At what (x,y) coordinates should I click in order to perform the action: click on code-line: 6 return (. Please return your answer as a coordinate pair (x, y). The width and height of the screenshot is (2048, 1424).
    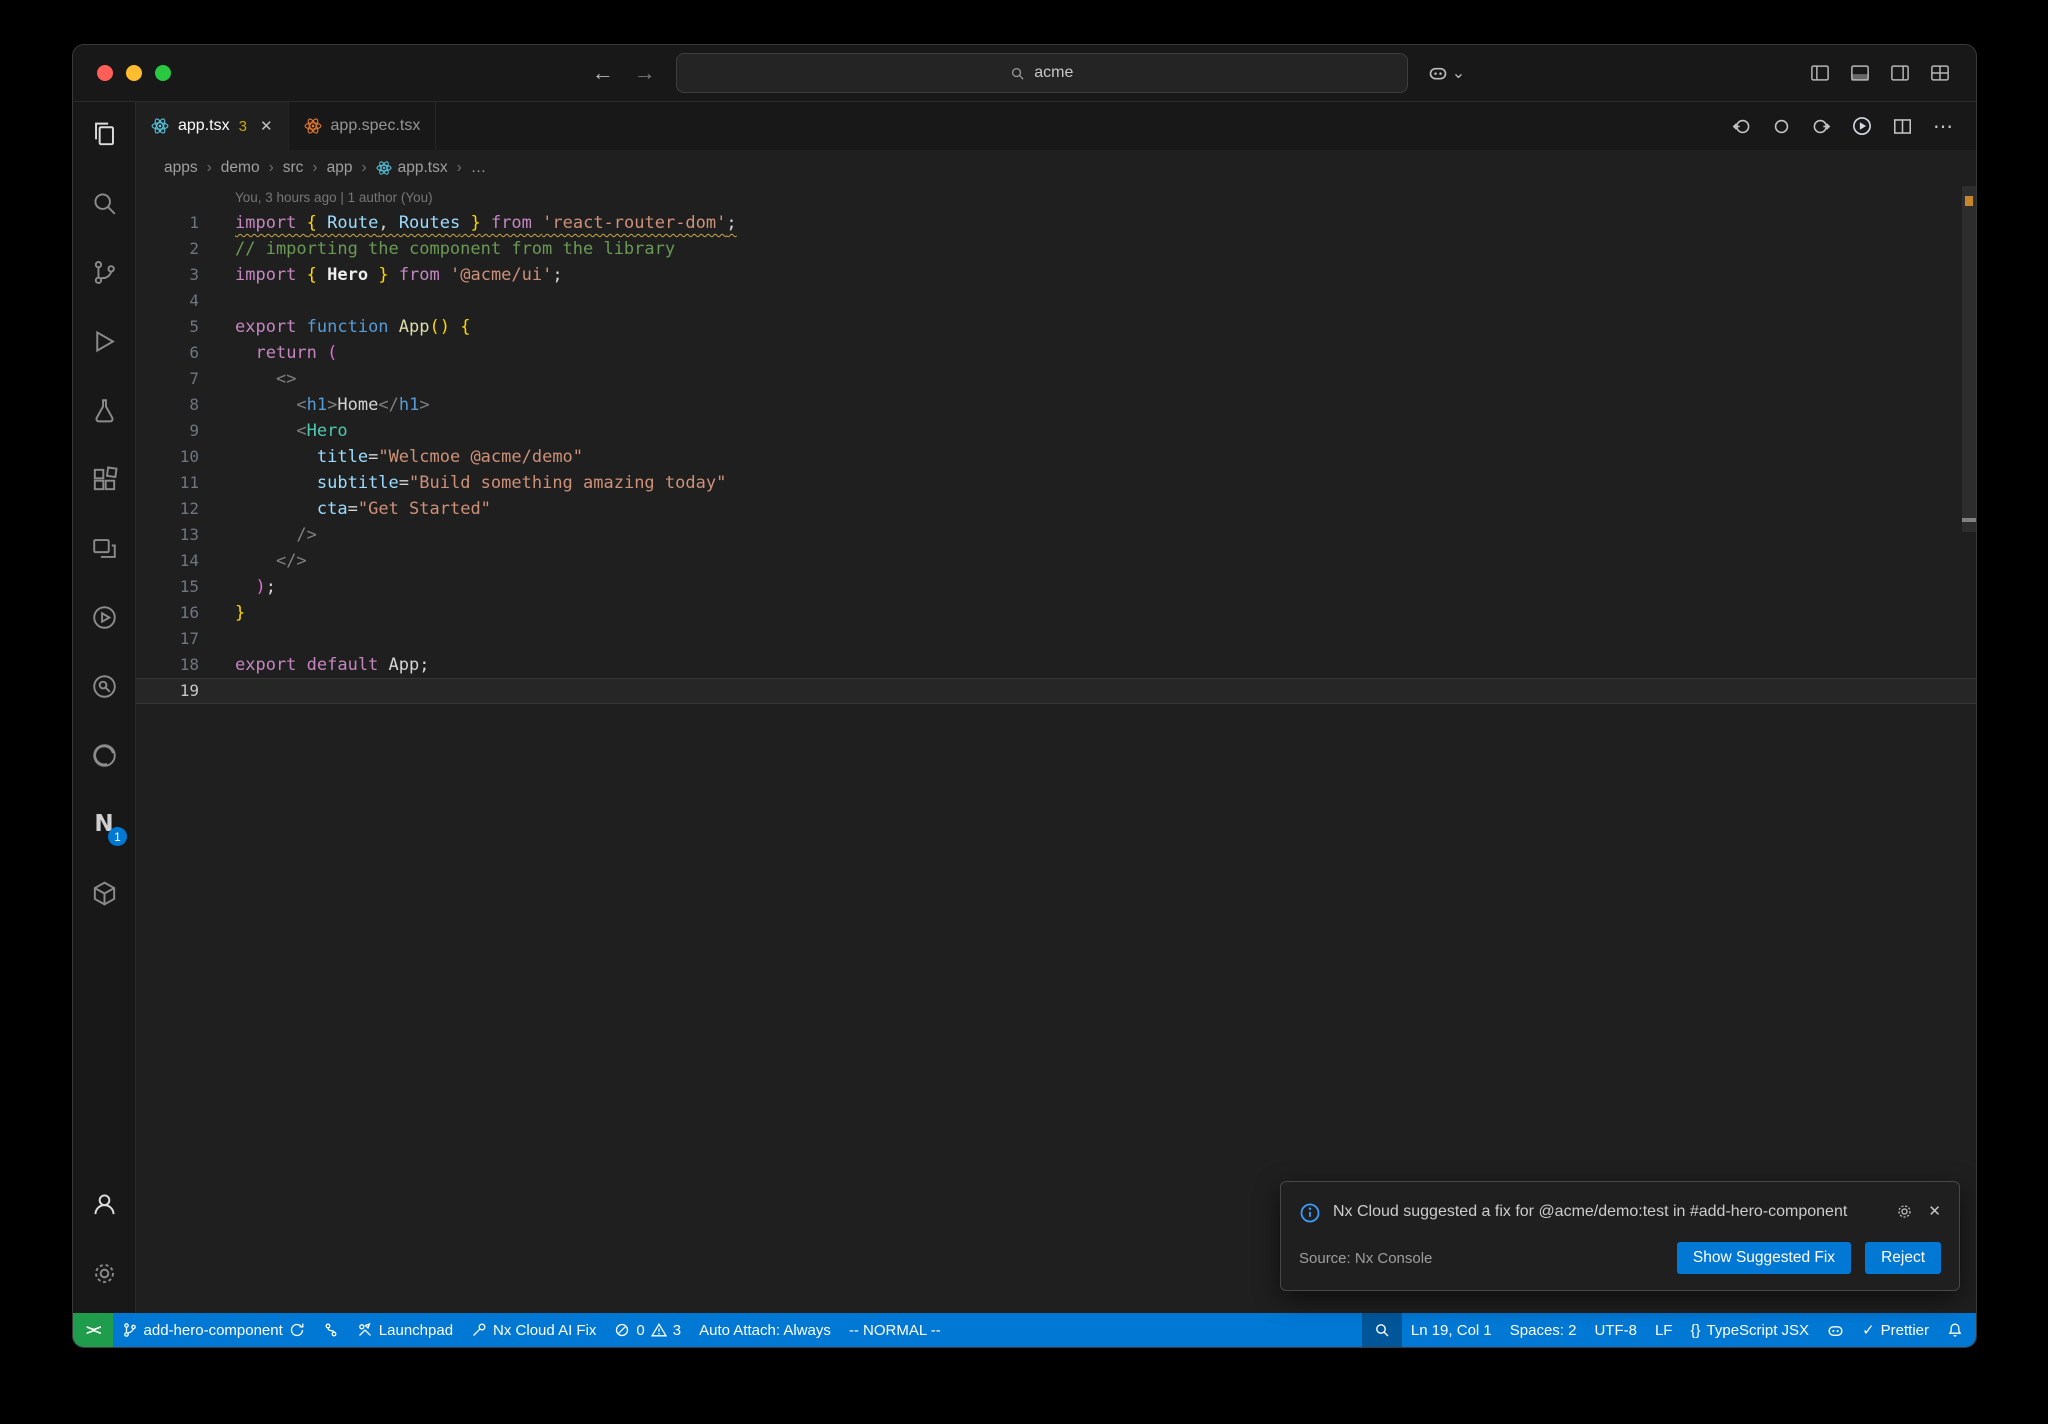
    Looking at the image, I should click on (1056, 353).